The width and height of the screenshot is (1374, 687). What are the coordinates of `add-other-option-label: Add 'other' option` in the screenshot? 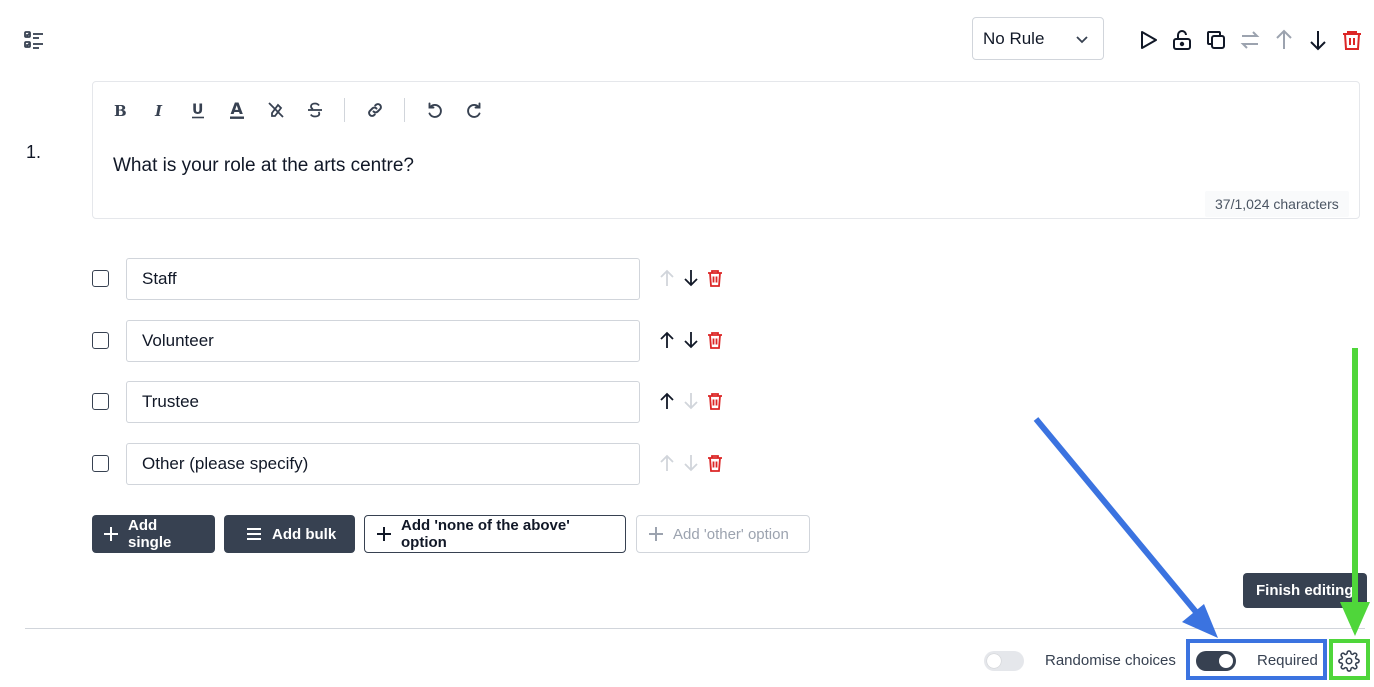 It's located at (731, 534).